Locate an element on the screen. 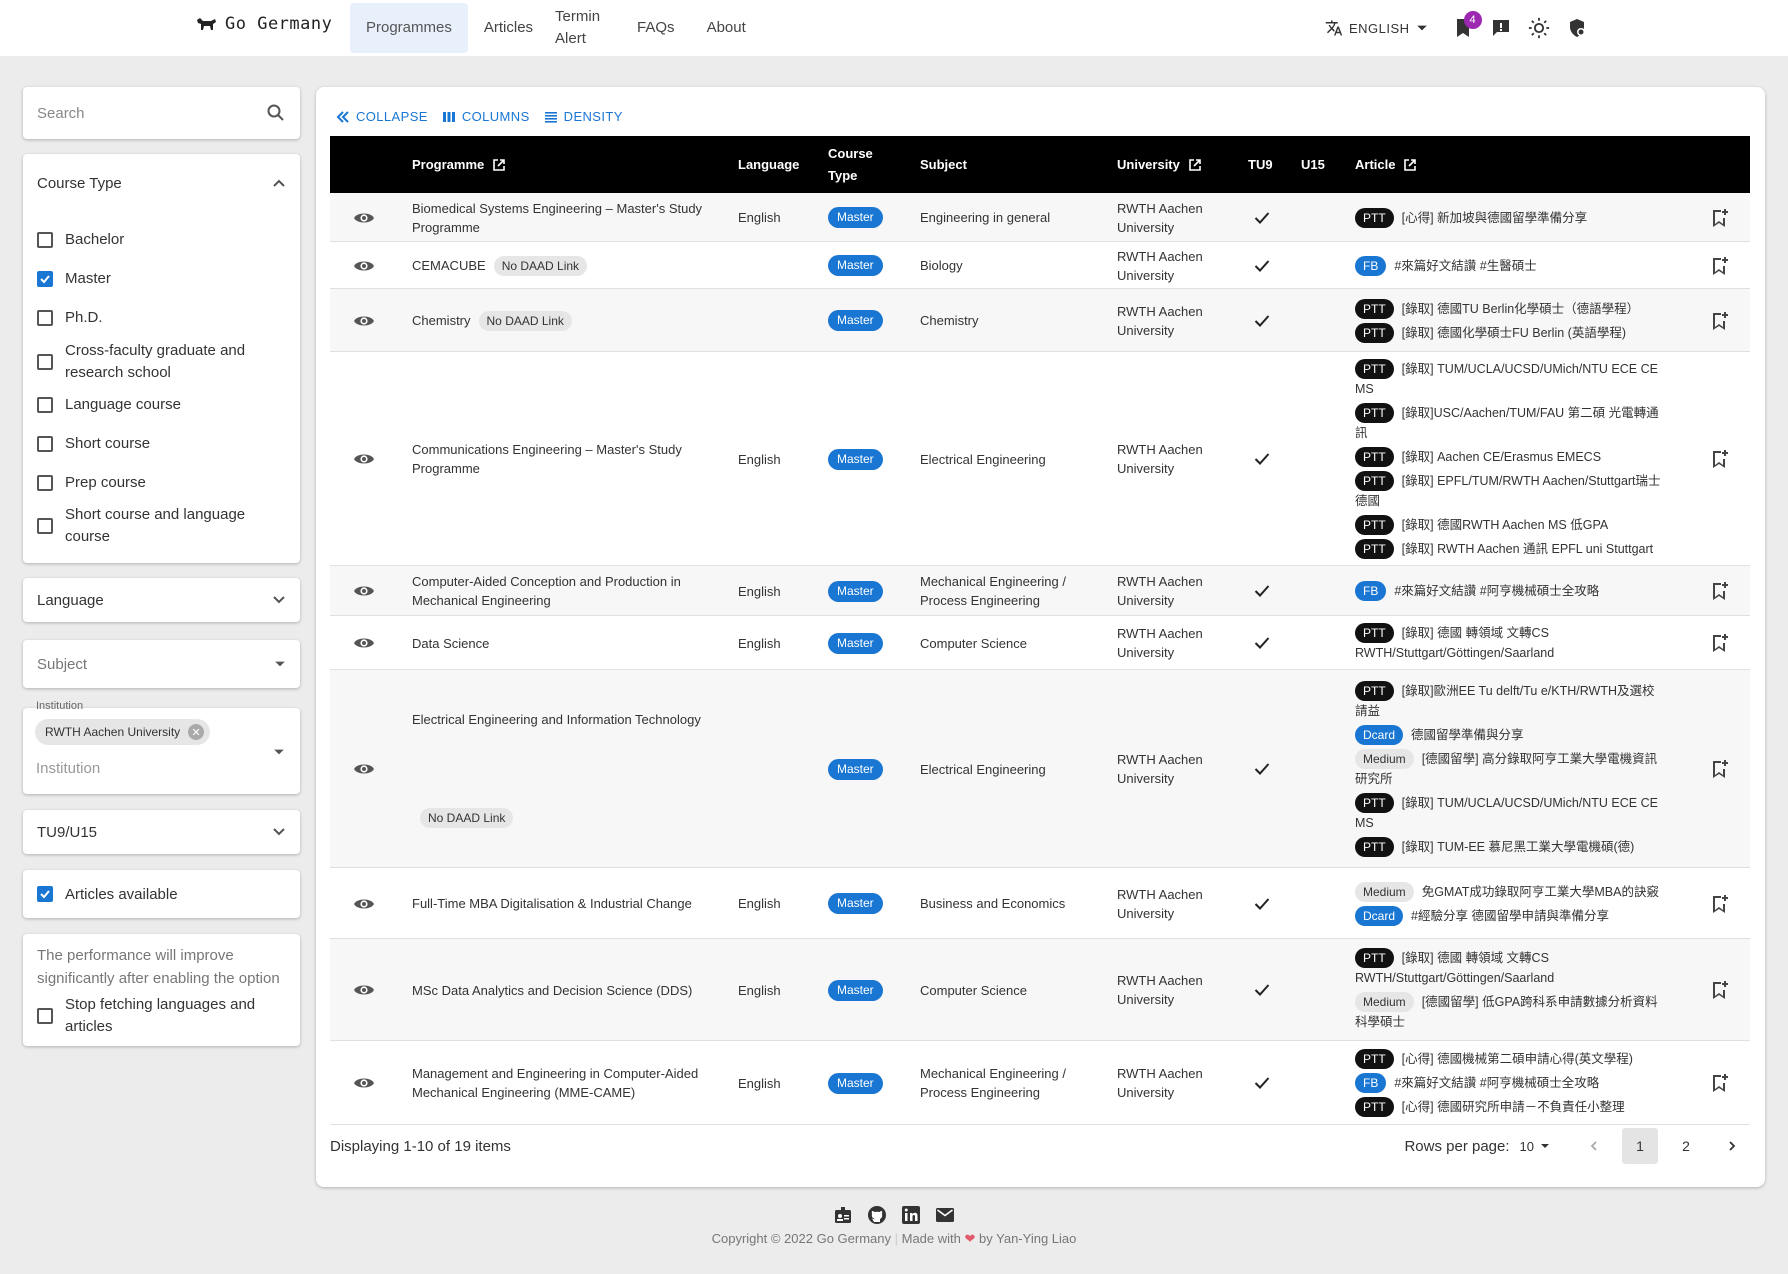 The width and height of the screenshot is (1788, 1274). course-type-option: Short course is located at coordinates (162, 444).